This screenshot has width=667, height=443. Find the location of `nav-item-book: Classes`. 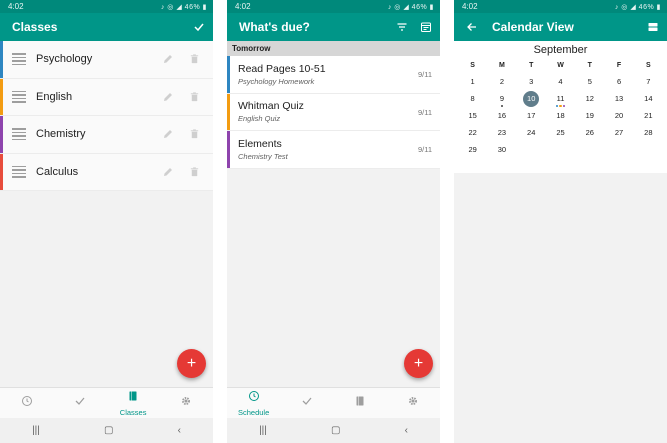

nav-item-book: Classes is located at coordinates (133, 403).